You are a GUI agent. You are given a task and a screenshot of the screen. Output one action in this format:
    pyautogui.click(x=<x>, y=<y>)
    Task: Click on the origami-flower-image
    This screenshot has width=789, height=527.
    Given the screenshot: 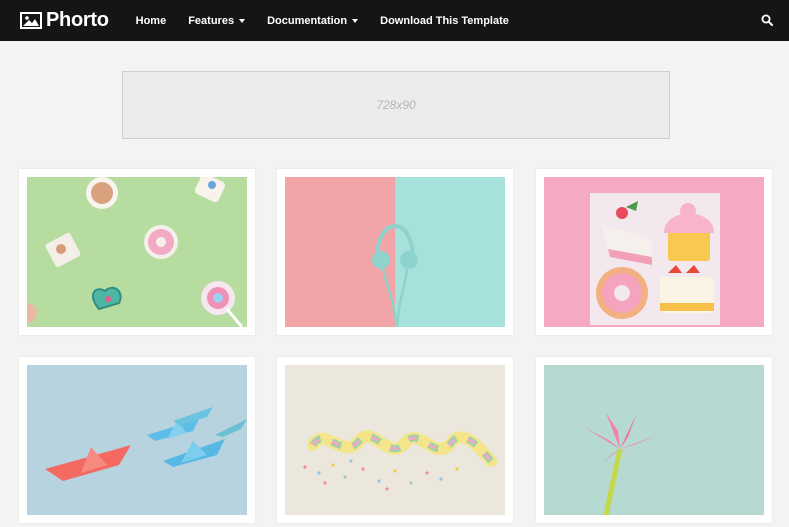 What is the action you would take?
    pyautogui.click(x=654, y=440)
    